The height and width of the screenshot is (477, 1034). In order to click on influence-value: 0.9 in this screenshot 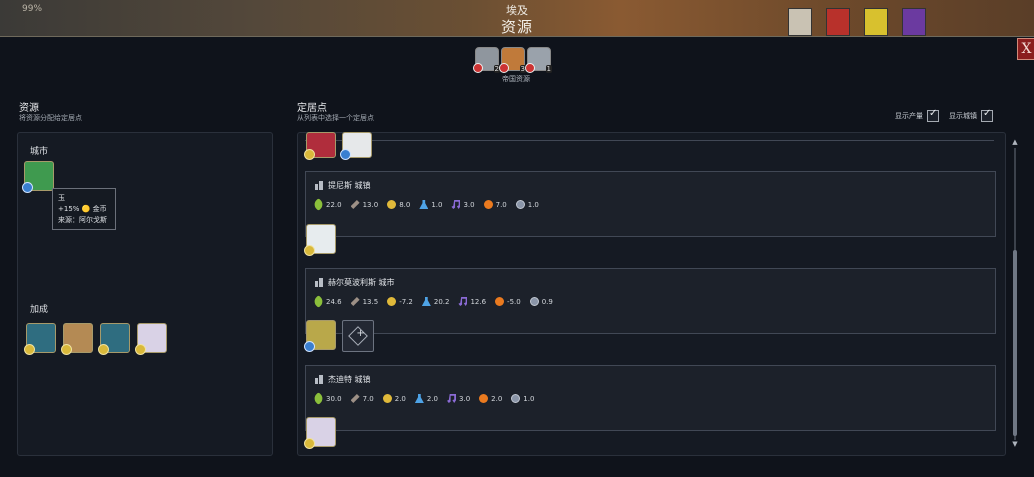, I will do `click(547, 301)`.